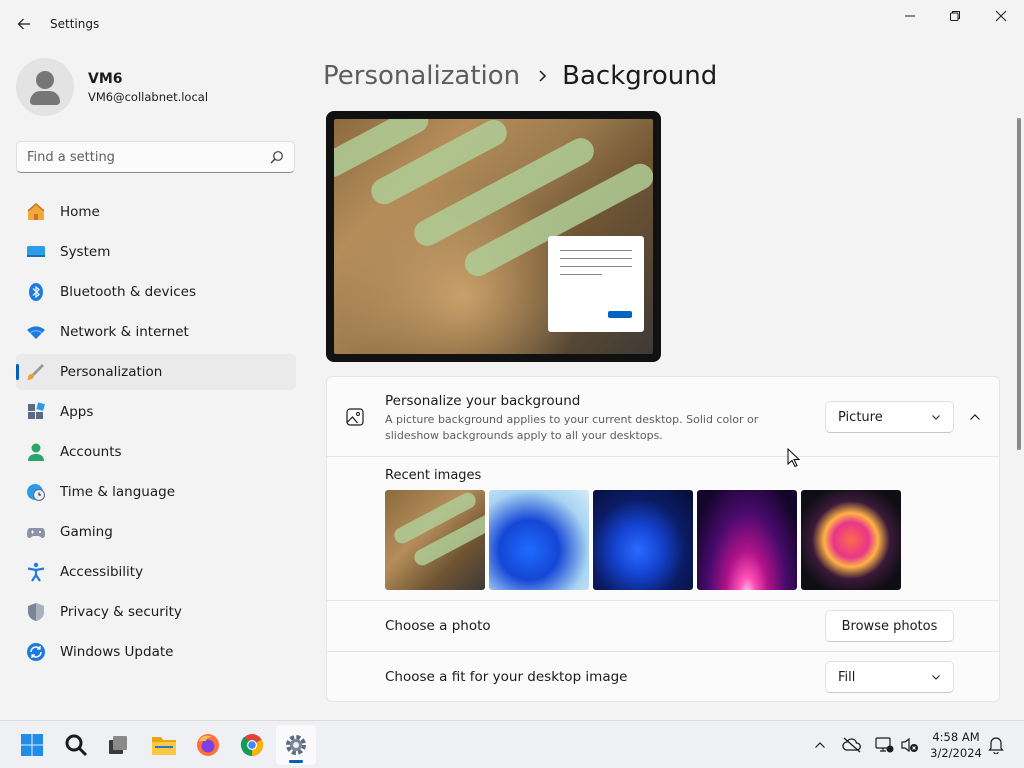 This screenshot has height=768, width=1024. Describe the element at coordinates (355, 417) in the screenshot. I see `image-icon` at that location.